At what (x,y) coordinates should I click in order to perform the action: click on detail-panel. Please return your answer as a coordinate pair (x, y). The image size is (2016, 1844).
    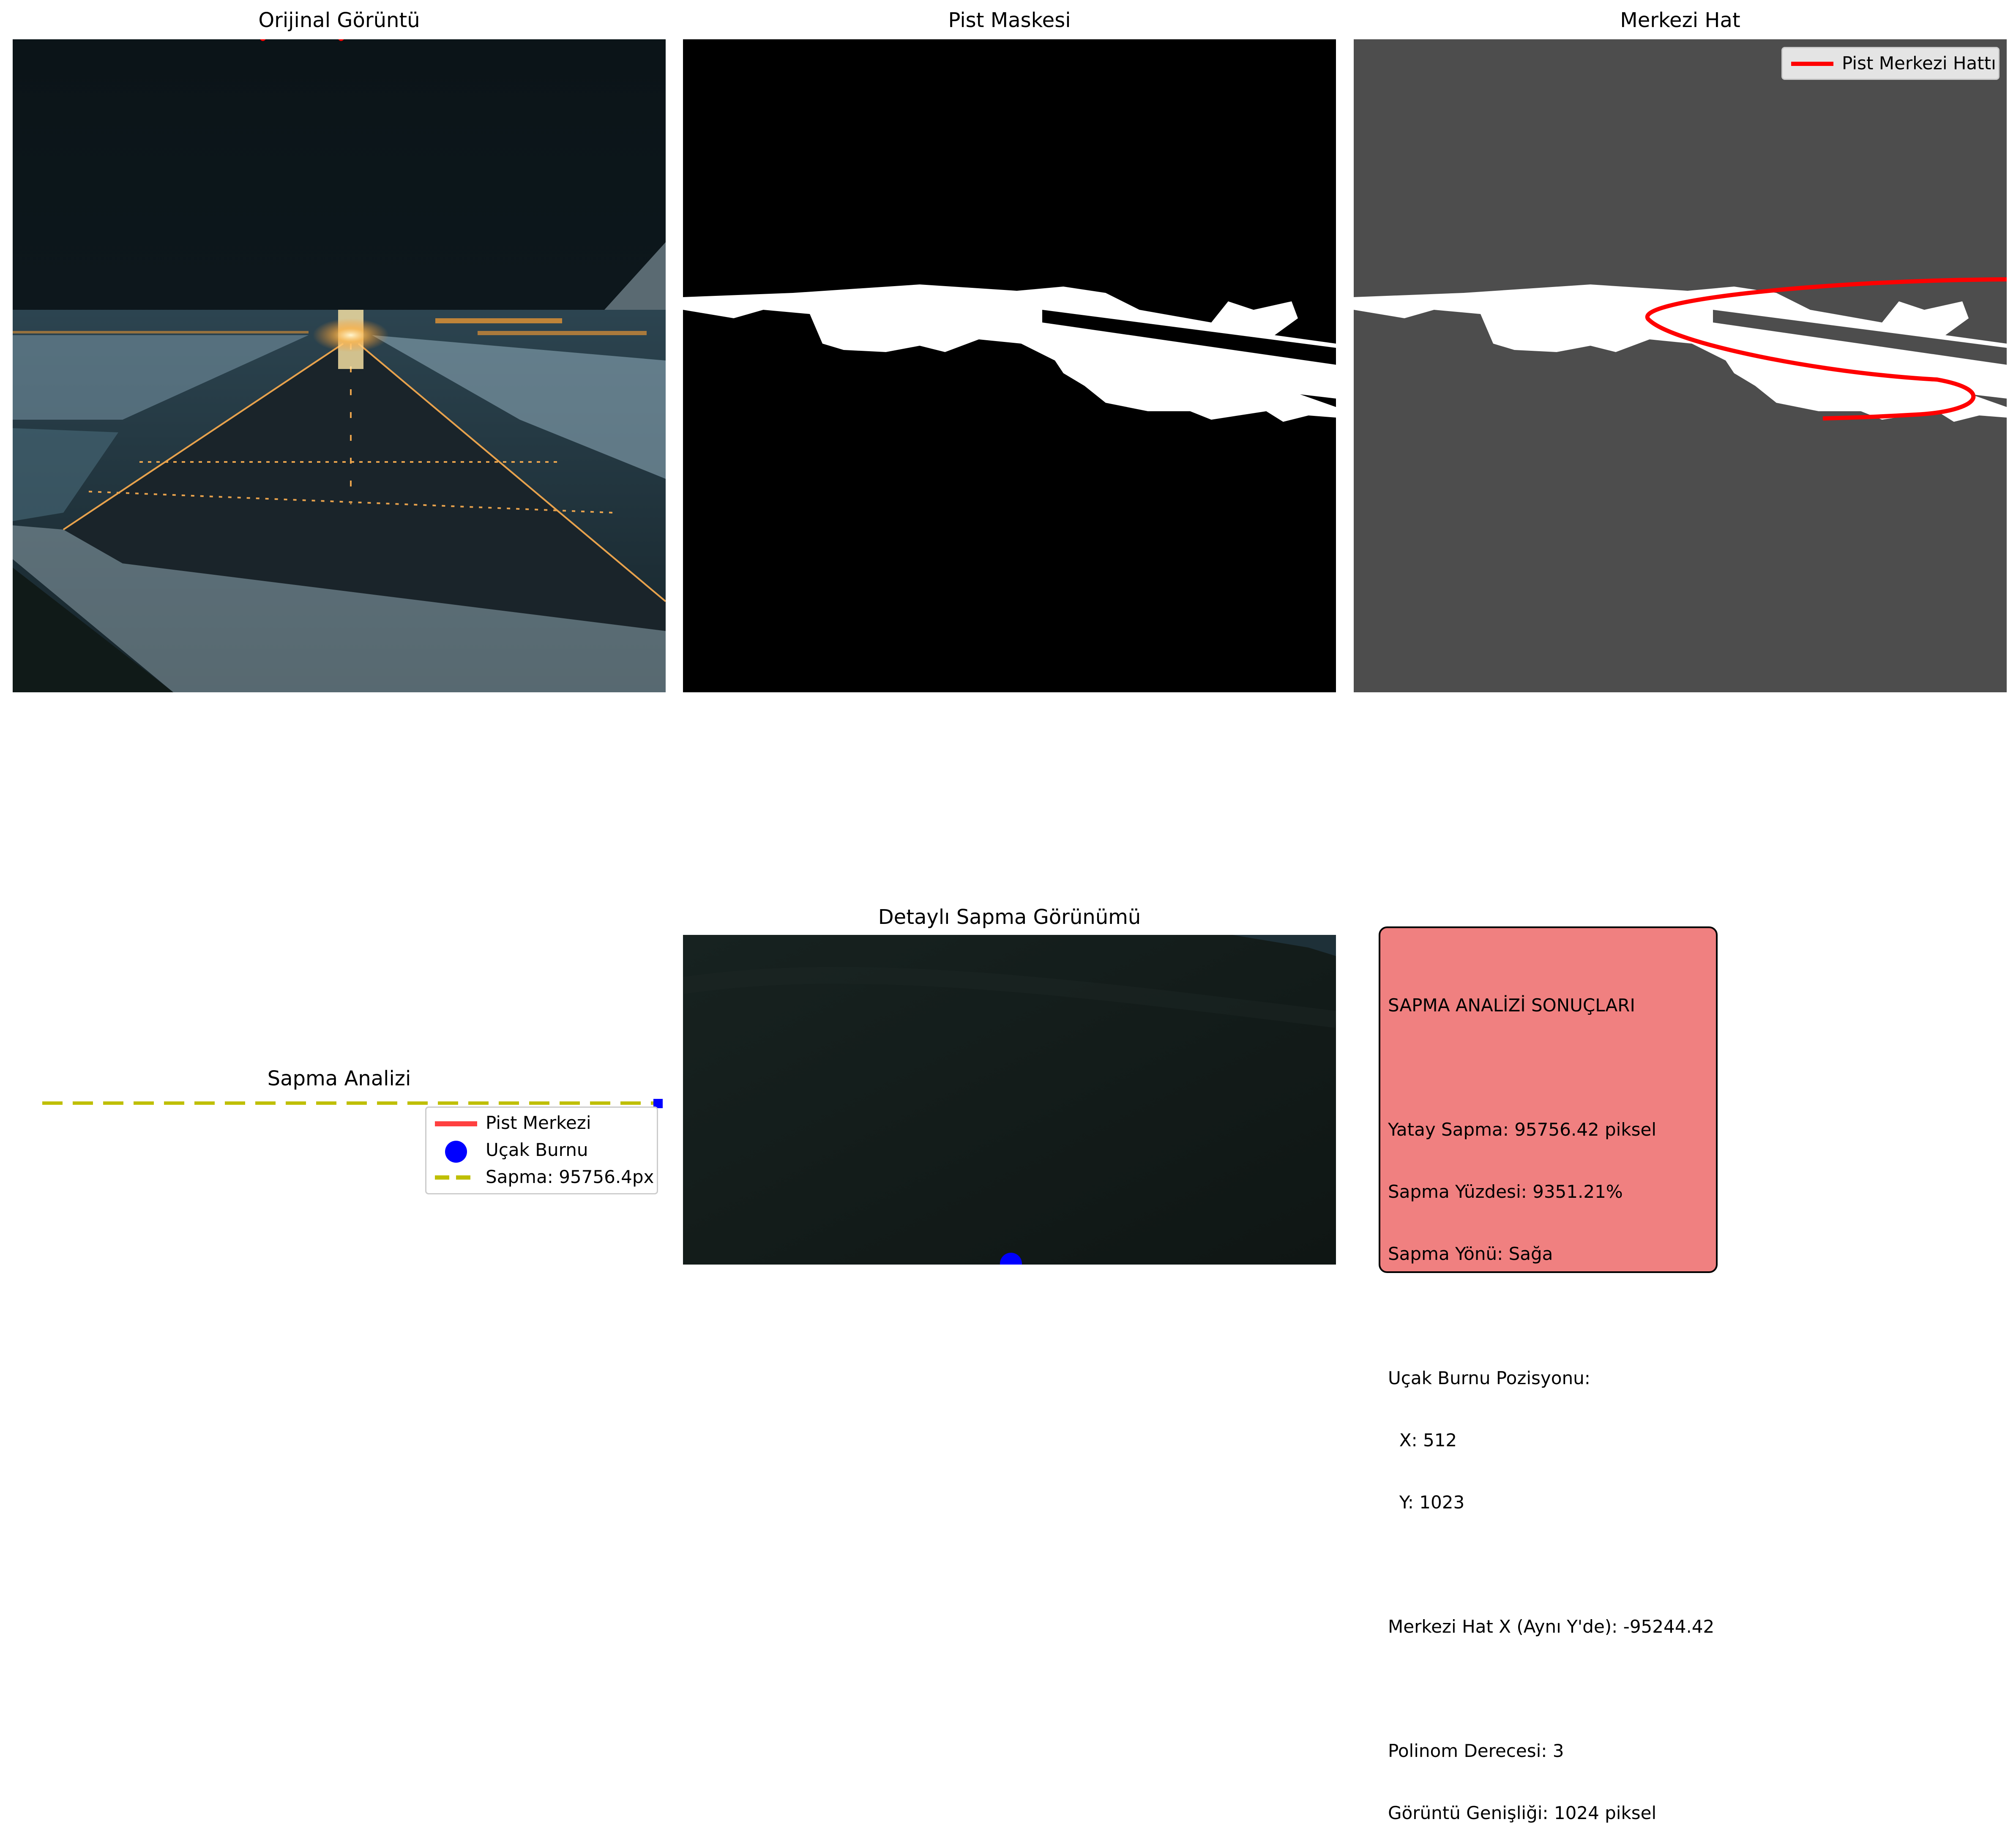
    Looking at the image, I should click on (1009, 1100).